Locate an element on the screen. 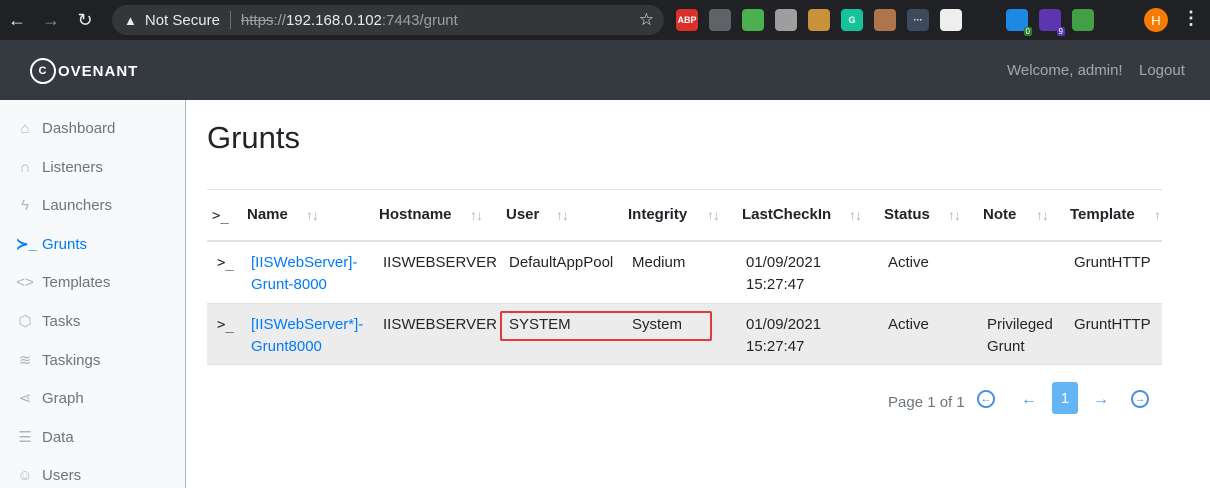 The image size is (1210, 488). url-host: 192.168.0.102 is located at coordinates (333, 20).